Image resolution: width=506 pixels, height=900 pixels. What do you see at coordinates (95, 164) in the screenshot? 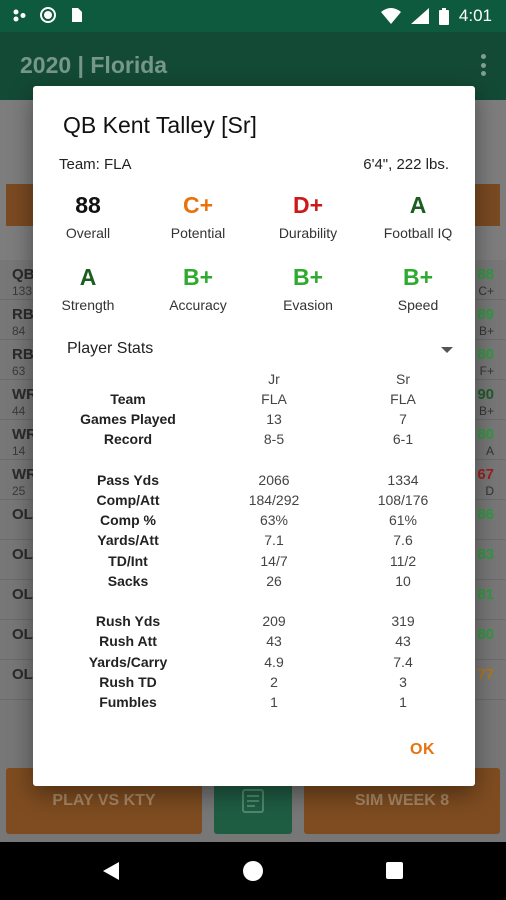
I see `player-team: Team: FLA` at bounding box center [95, 164].